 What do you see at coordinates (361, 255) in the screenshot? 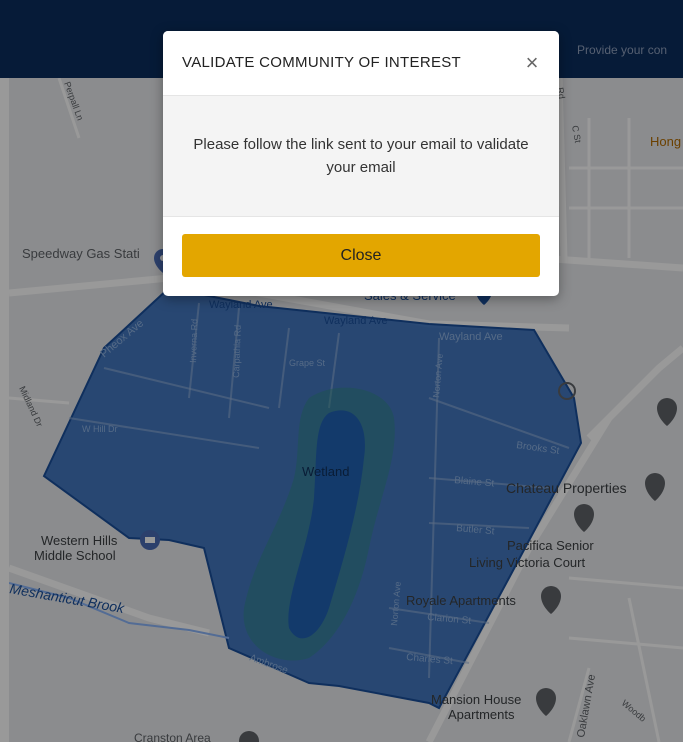
I see `close-button: Close` at bounding box center [361, 255].